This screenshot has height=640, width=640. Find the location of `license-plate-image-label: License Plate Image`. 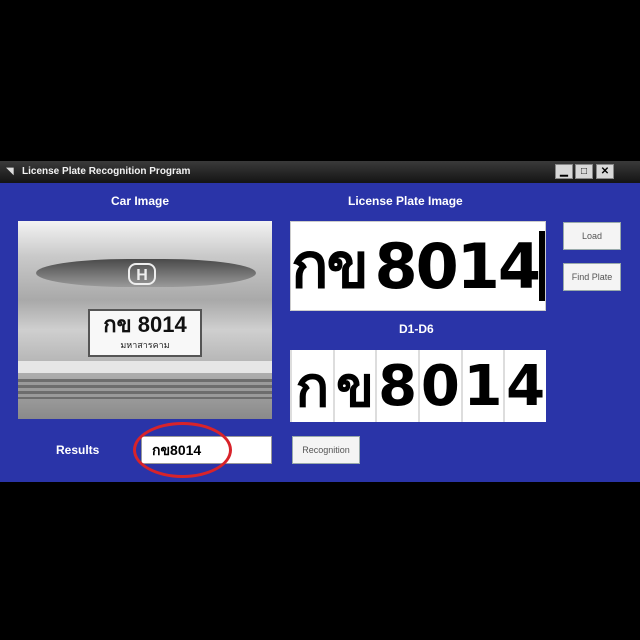

license-plate-image-label: License Plate Image is located at coordinates (405, 201).